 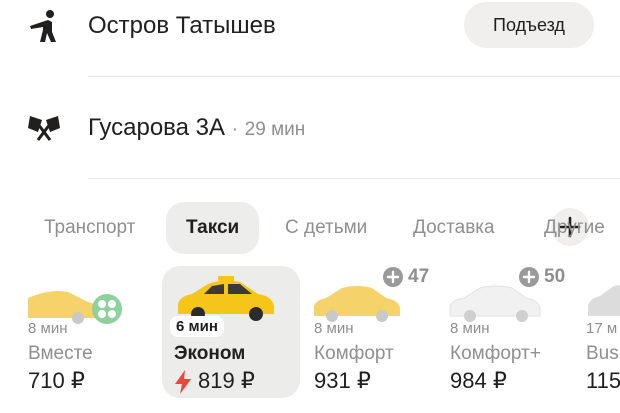 I want to click on category-tabs: Транспорт Такси С детьми Доставка Другие, so click(x=310, y=228).